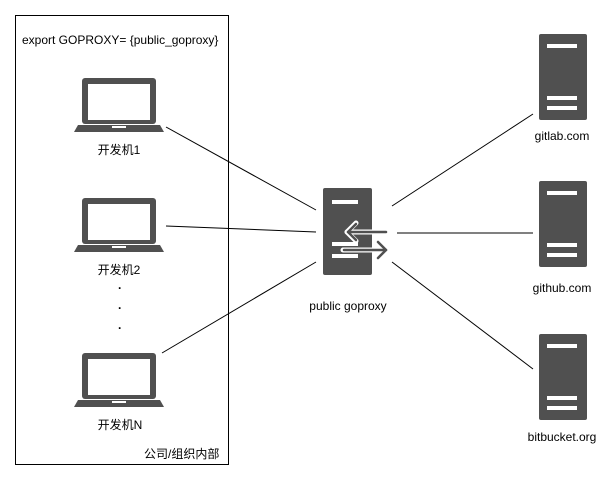 The height and width of the screenshot is (481, 608). I want to click on proxy-server-icon, so click(356, 231).